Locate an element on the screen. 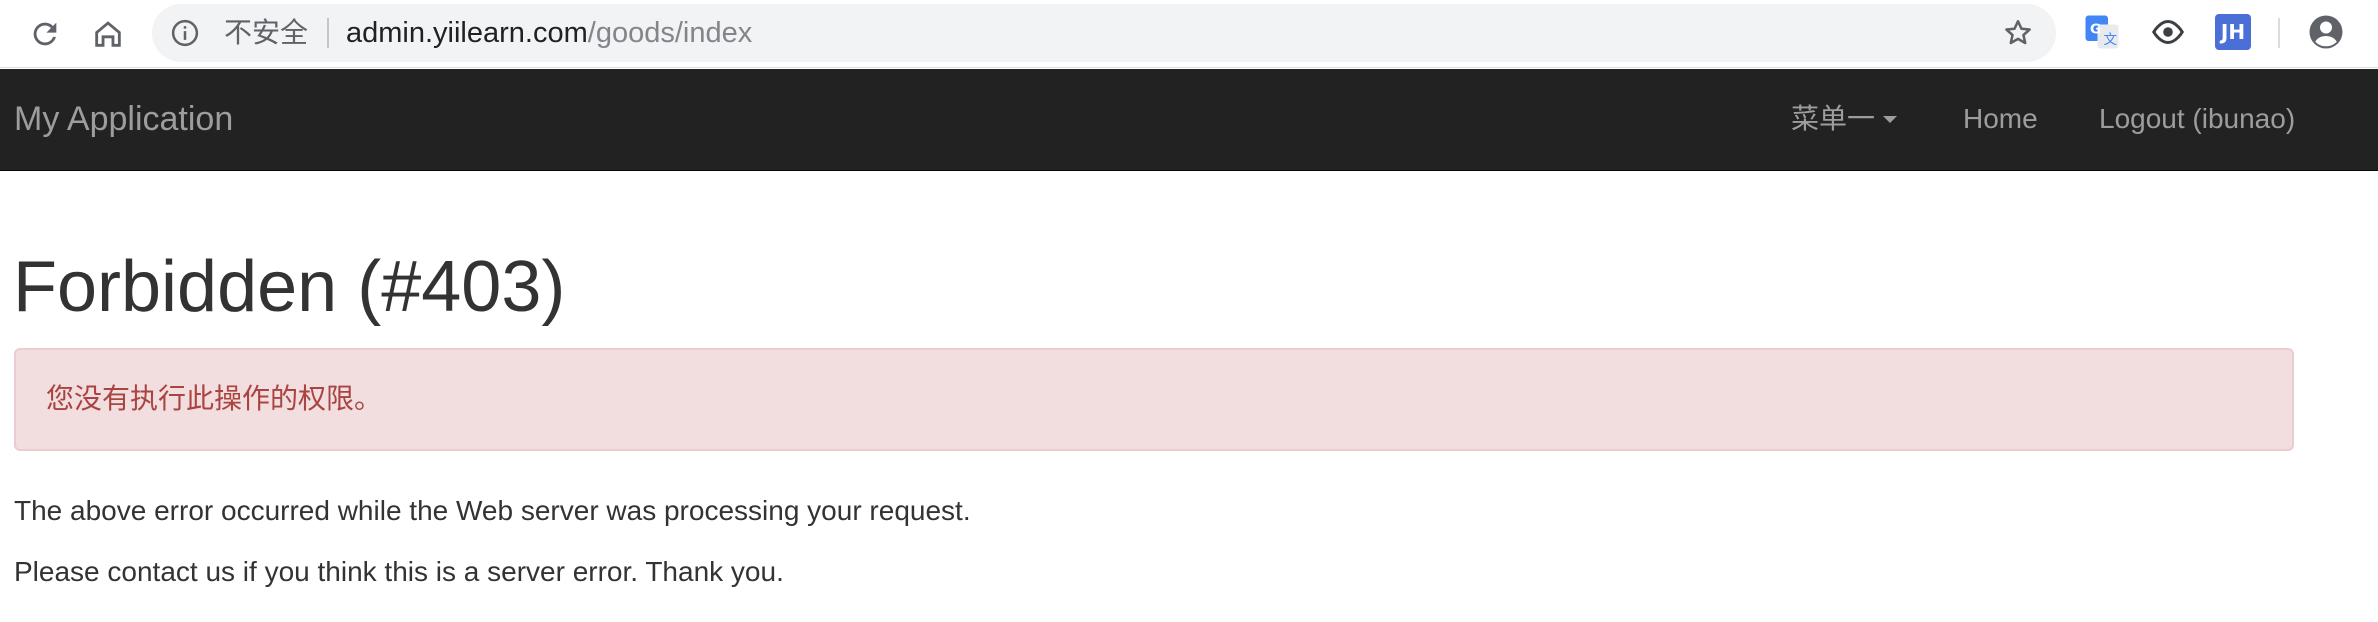 The width and height of the screenshot is (2378, 622). page-title: Forbidden (#403) is located at coordinates (289, 287).